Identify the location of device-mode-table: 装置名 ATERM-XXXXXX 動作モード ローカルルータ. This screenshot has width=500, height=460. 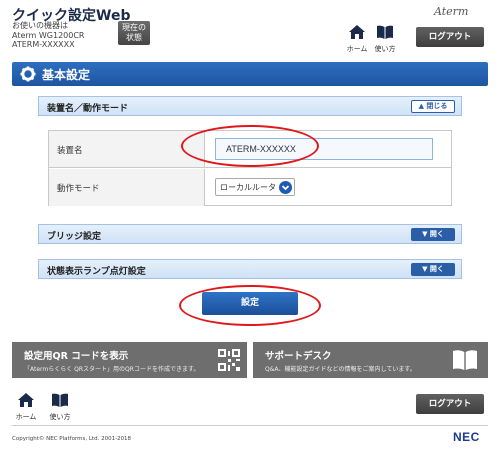
(250, 168).